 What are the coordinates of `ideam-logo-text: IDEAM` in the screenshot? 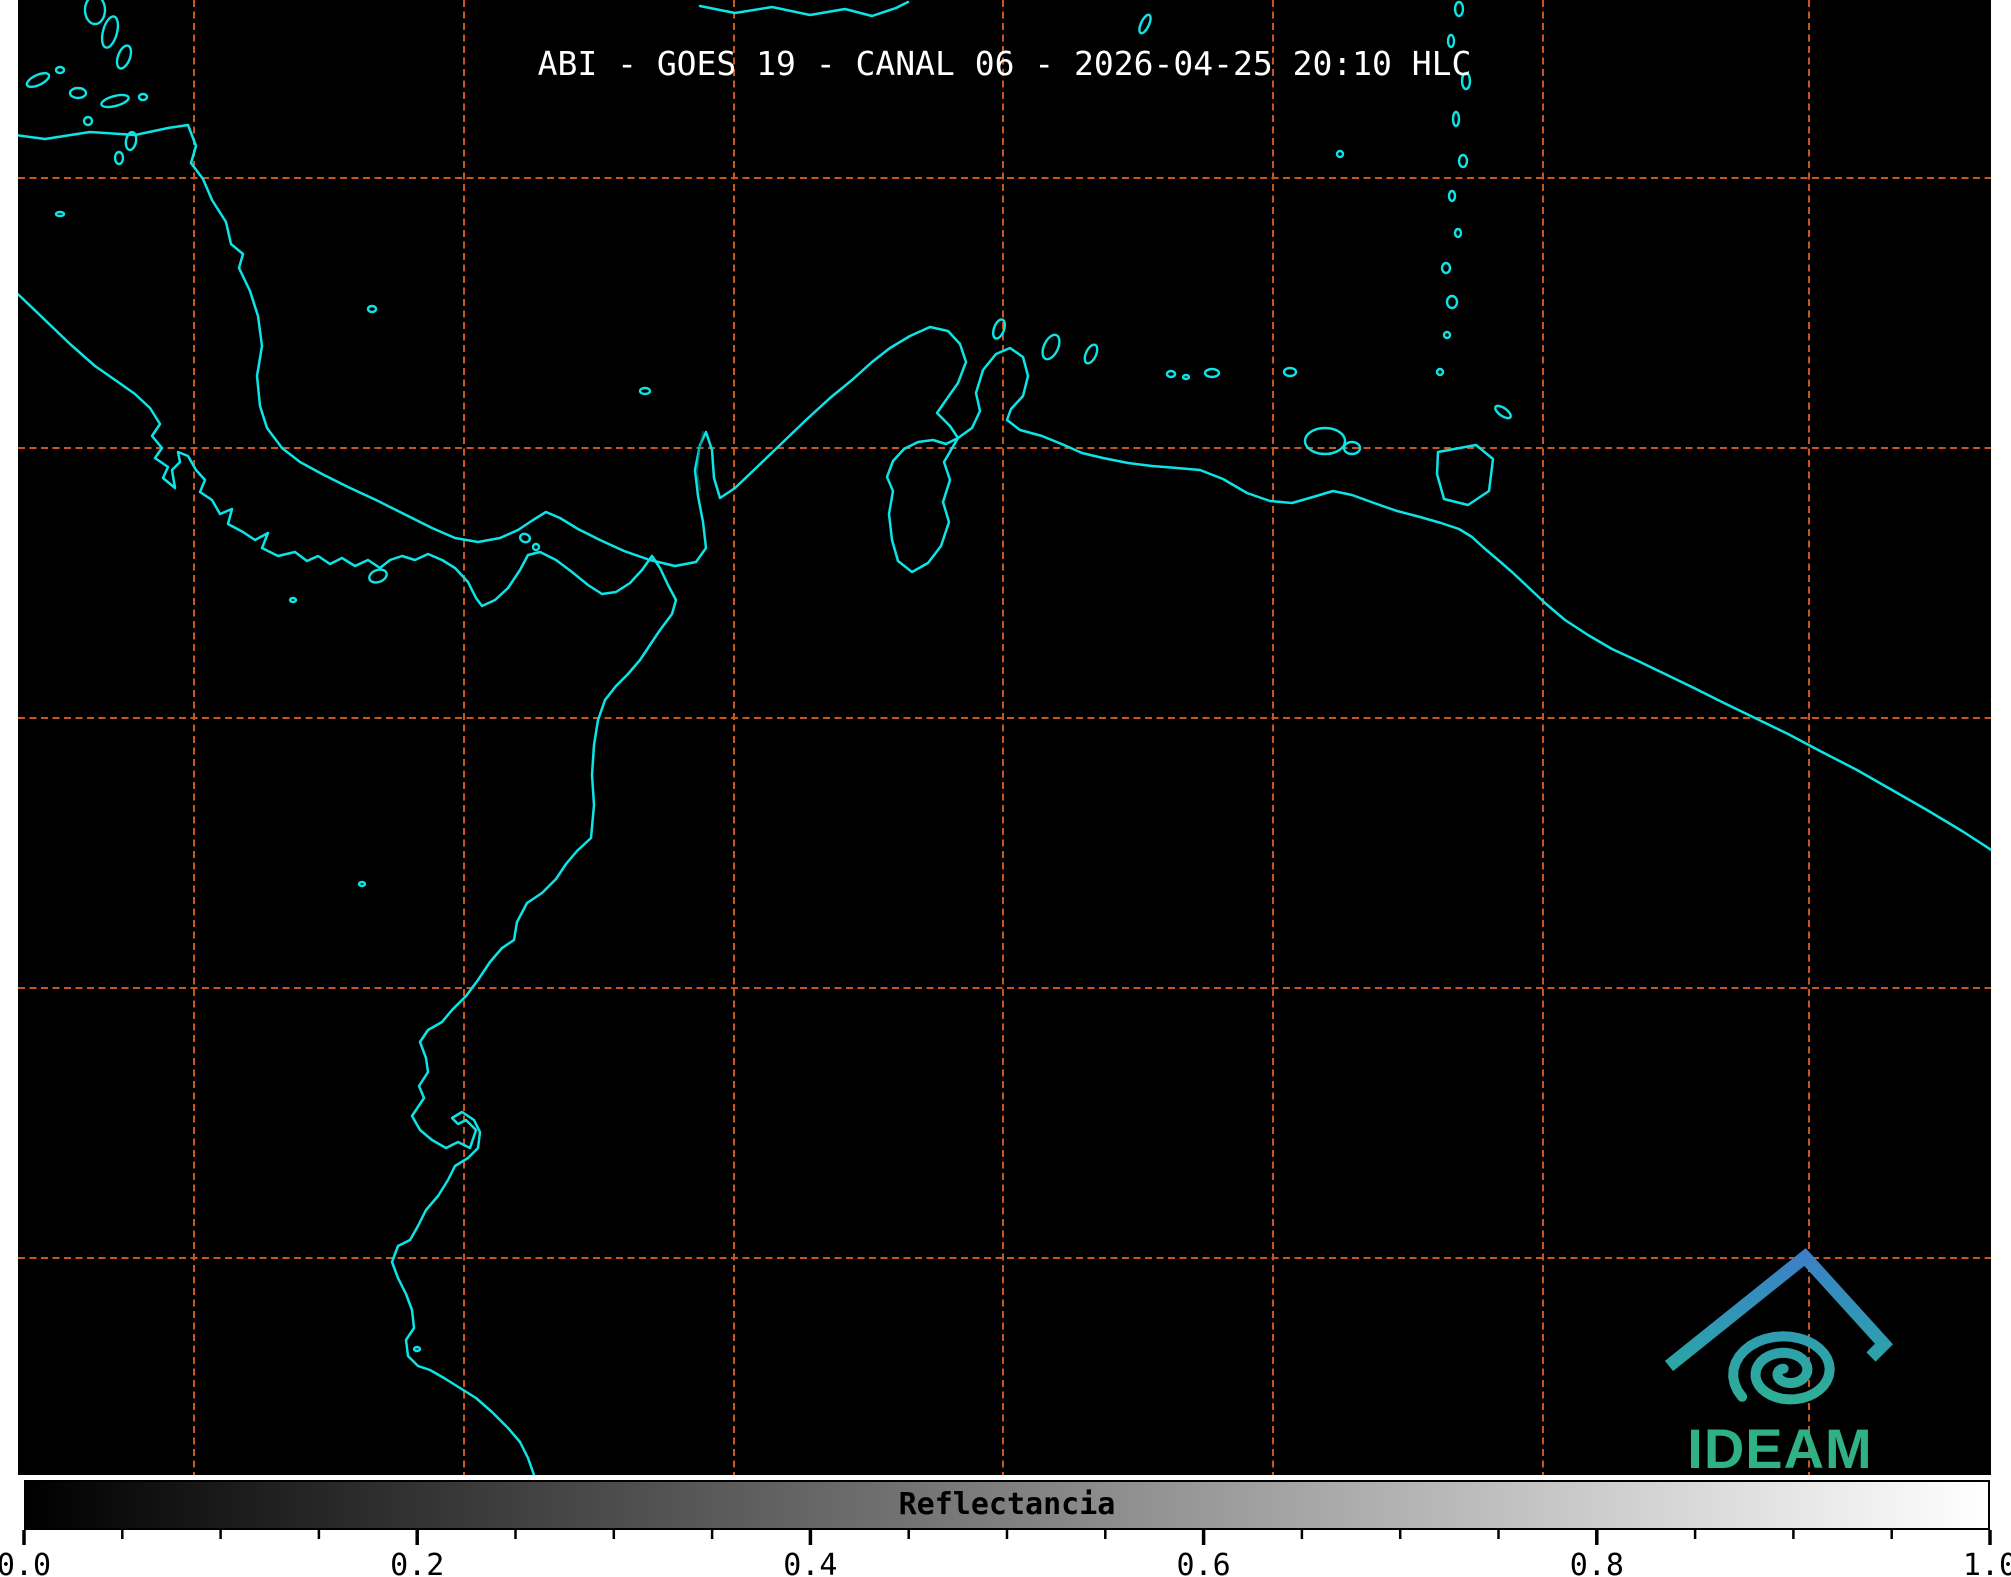 It's located at (1780, 1448).